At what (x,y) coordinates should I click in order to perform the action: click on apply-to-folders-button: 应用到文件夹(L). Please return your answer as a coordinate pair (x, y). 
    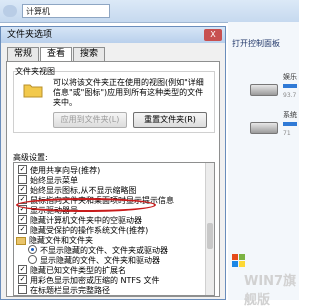
    Looking at the image, I should click on (90, 120).